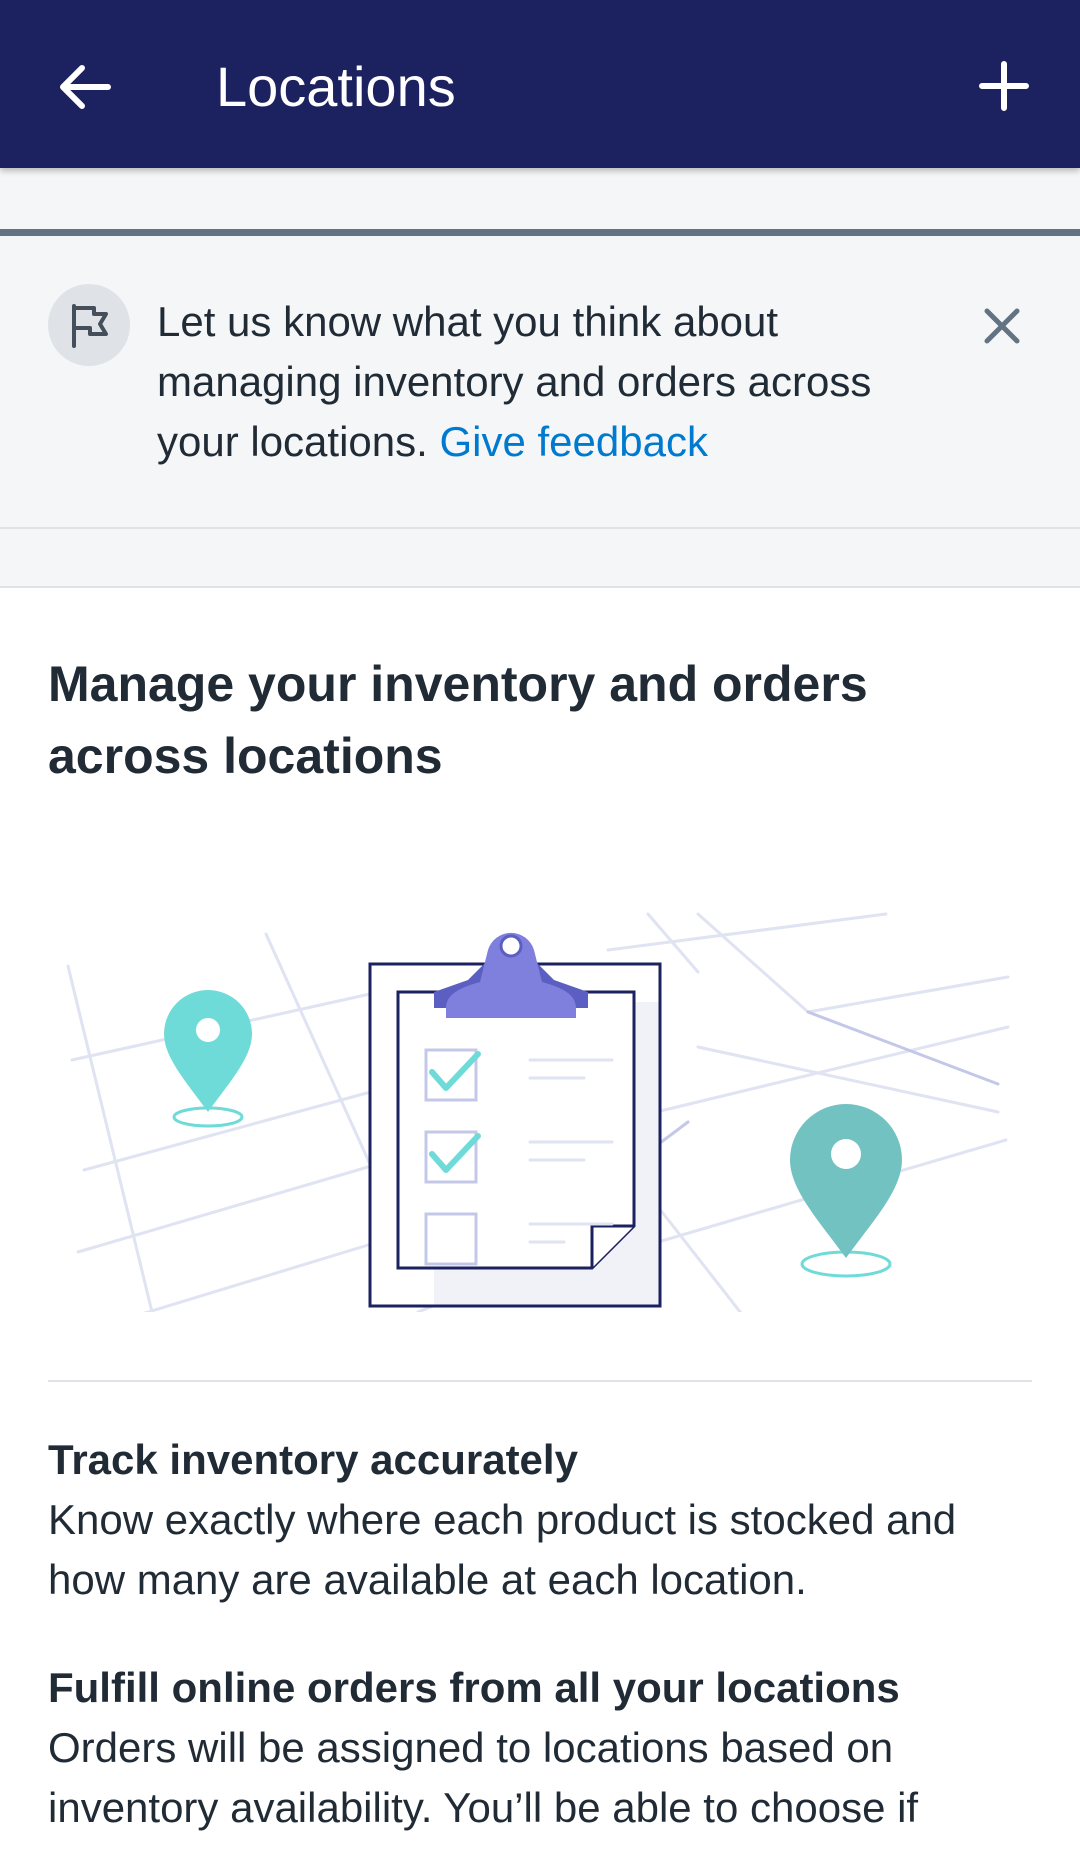 Image resolution: width=1080 pixels, height=1849 pixels. What do you see at coordinates (336, 86) in the screenshot?
I see `page-title: Locations` at bounding box center [336, 86].